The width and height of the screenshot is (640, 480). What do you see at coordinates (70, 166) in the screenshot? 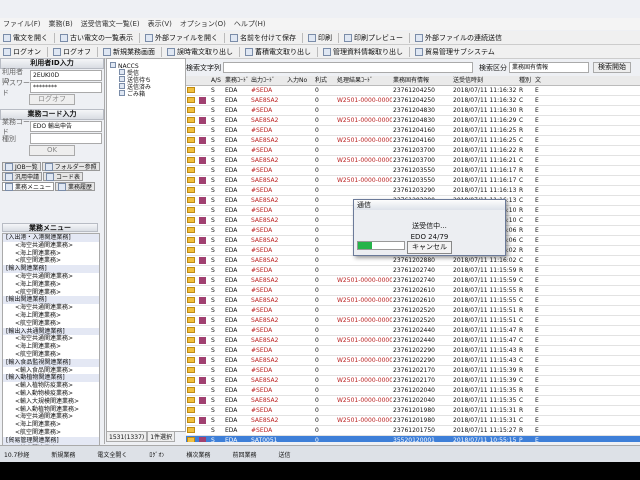
I see `tab-folder-ref: フォルダー参照` at bounding box center [70, 166].